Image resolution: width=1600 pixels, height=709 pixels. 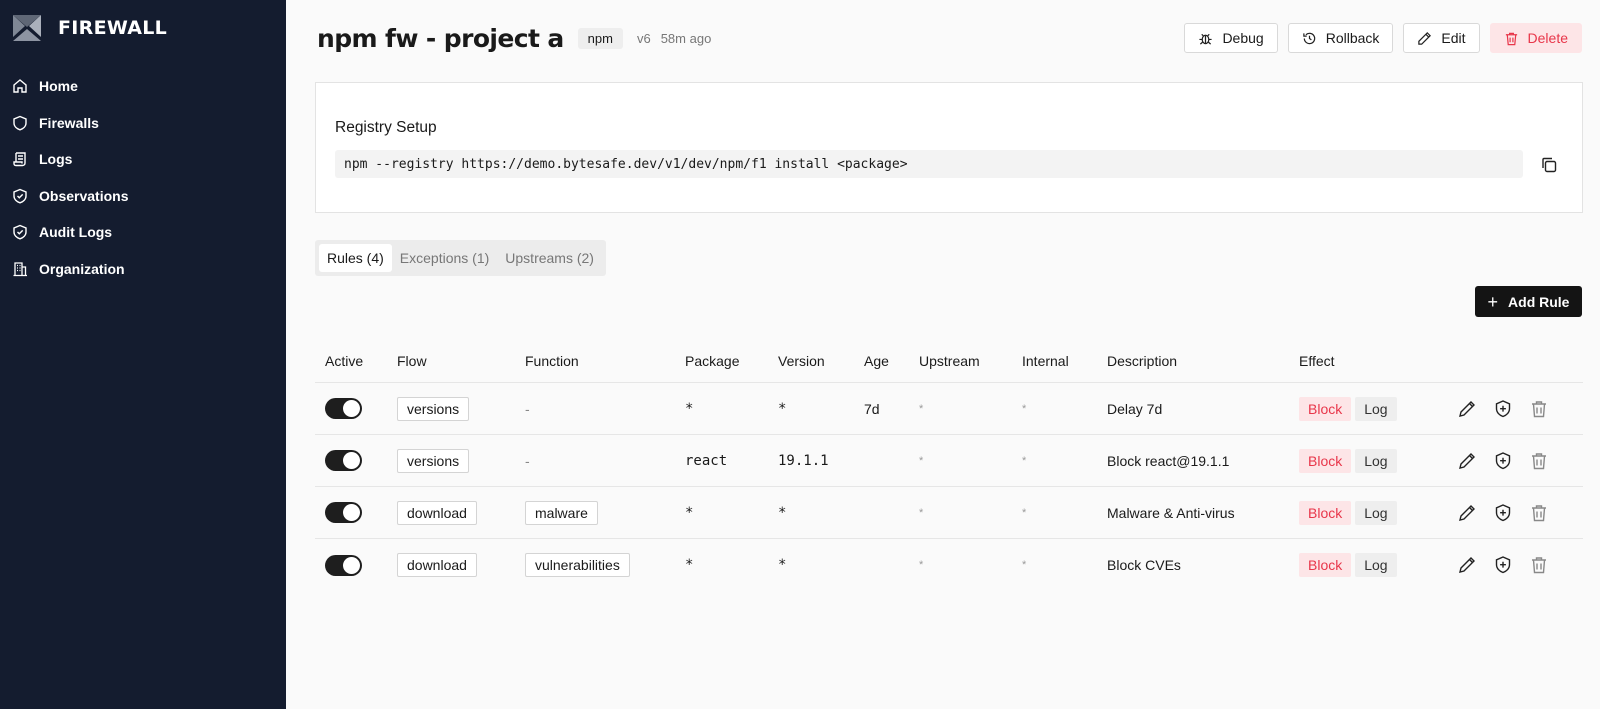 What do you see at coordinates (143, 196) in the screenshot?
I see `sidebar-item-observations: Observations` at bounding box center [143, 196].